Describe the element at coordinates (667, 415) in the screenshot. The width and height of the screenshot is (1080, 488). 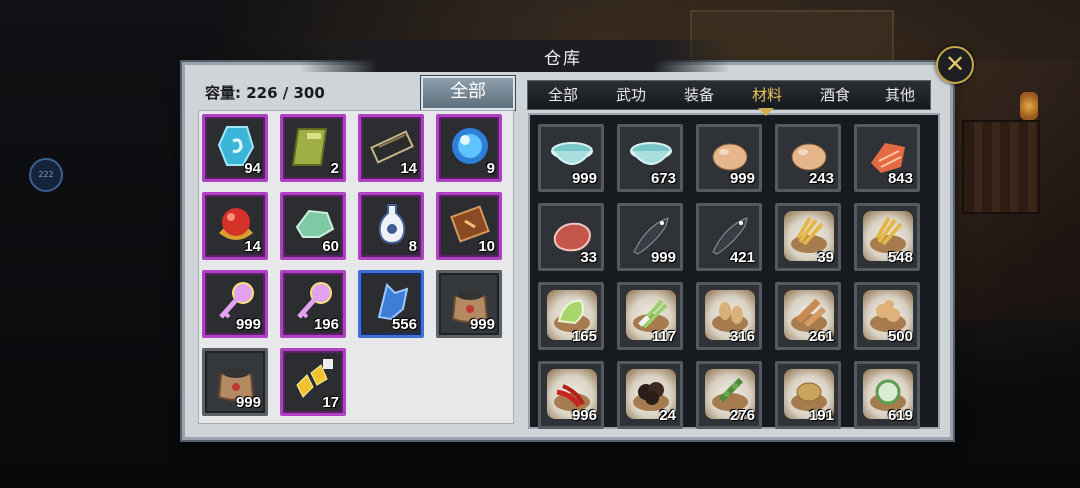
I see `item-quantity: 24` at that location.